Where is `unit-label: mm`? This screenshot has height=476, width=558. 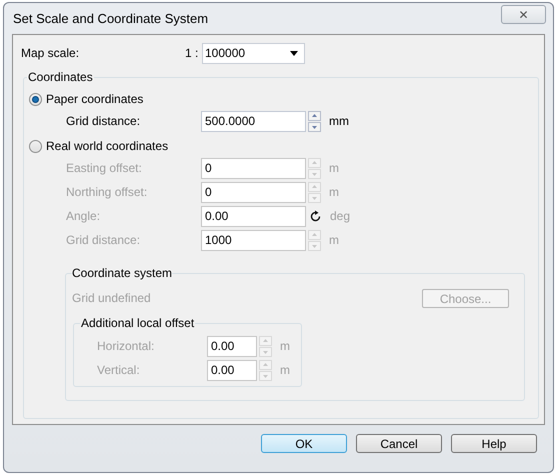
unit-label: mm is located at coordinates (339, 121).